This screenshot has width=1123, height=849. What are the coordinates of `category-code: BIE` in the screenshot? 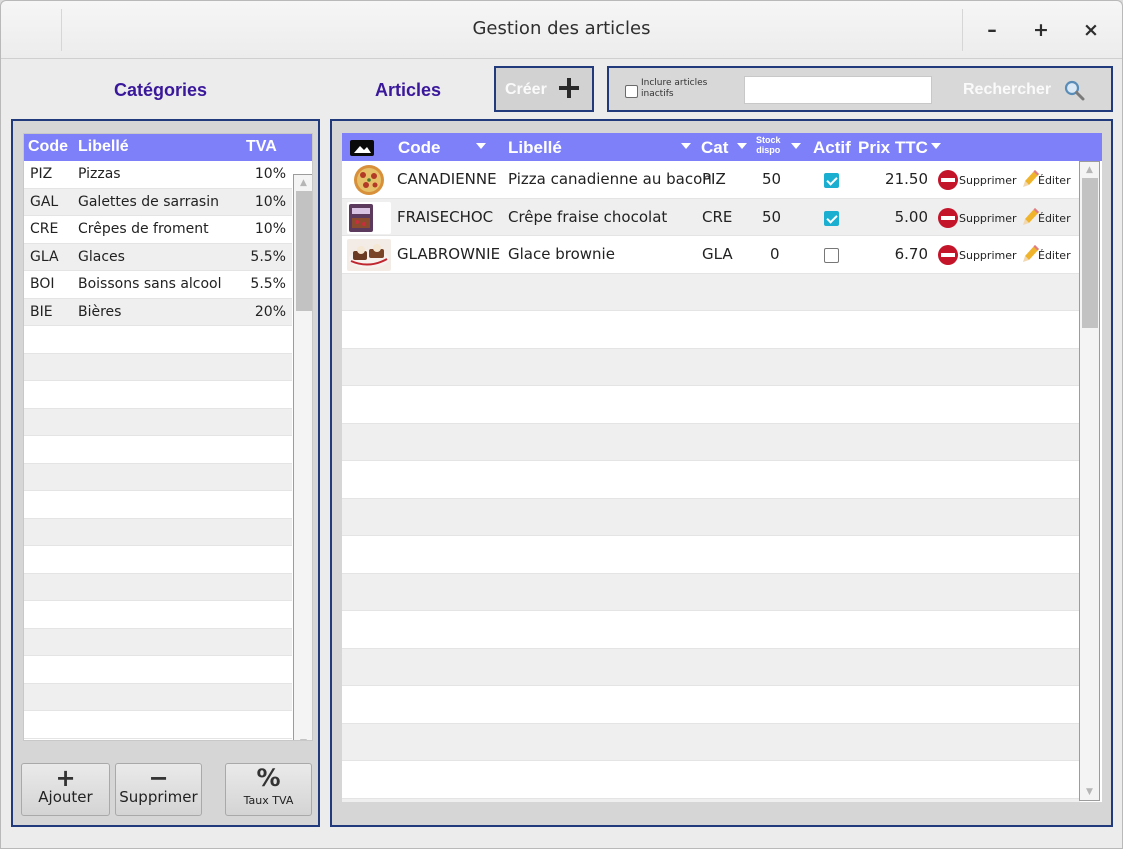 It's located at (41, 311).